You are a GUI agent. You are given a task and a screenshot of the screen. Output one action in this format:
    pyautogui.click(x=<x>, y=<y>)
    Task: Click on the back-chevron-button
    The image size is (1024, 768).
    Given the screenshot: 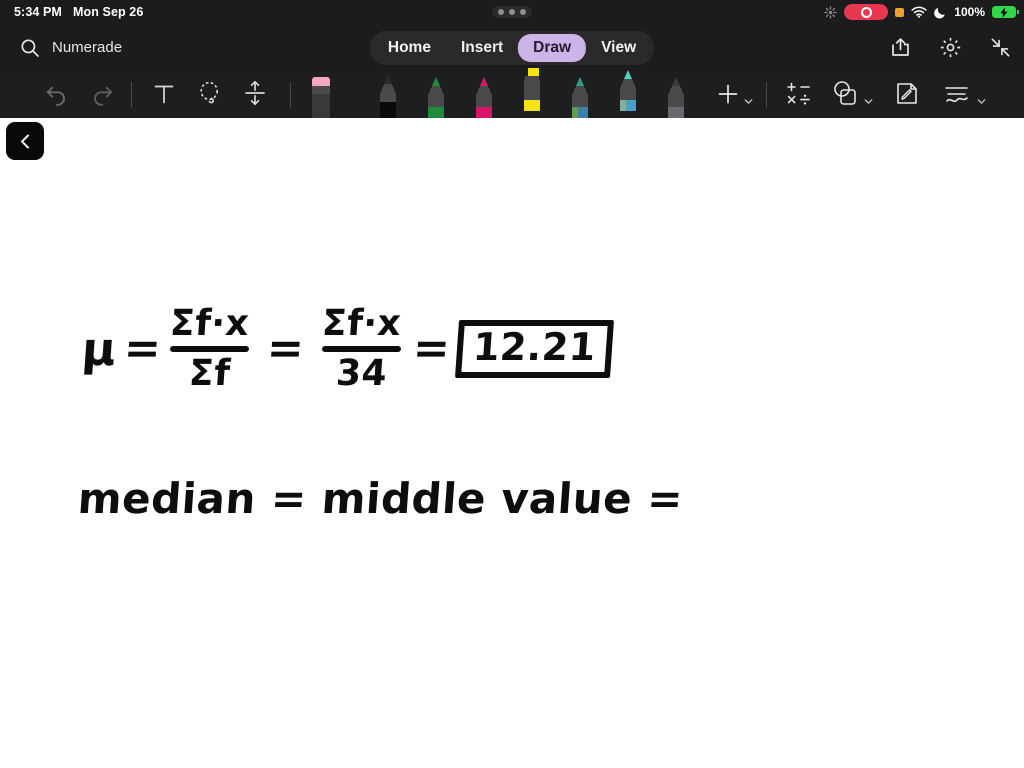 What is the action you would take?
    pyautogui.click(x=25, y=141)
    